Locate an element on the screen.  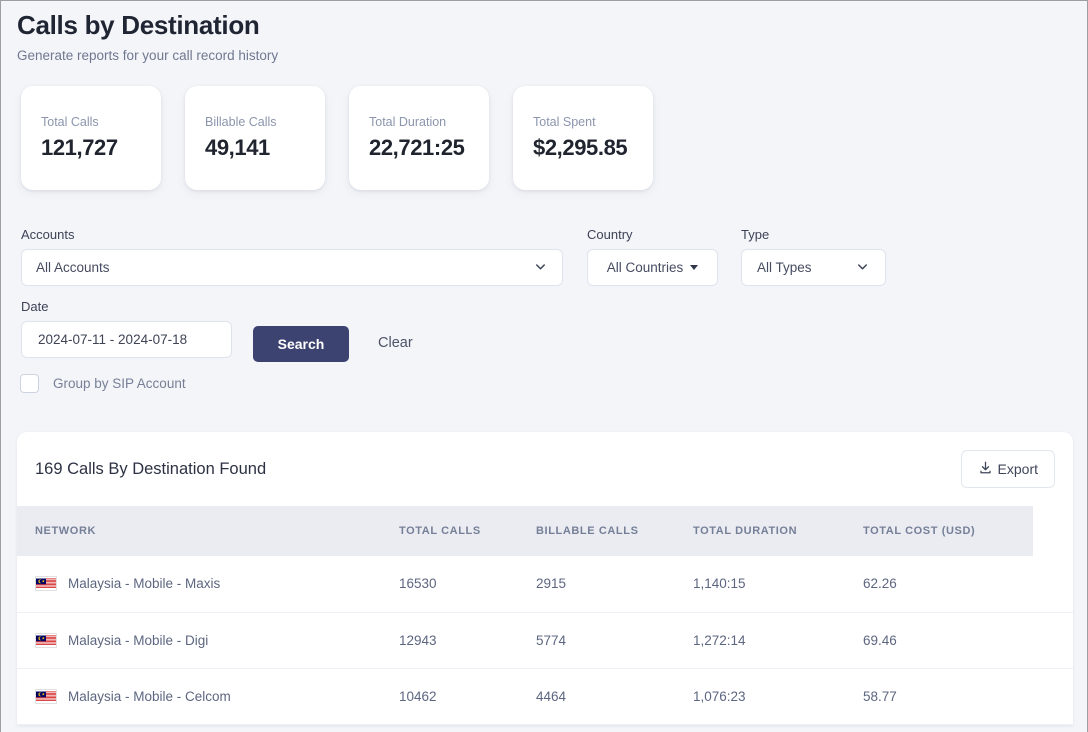
stat-card-total-spent: Total Spent $2,295.85 is located at coordinates (583, 138).